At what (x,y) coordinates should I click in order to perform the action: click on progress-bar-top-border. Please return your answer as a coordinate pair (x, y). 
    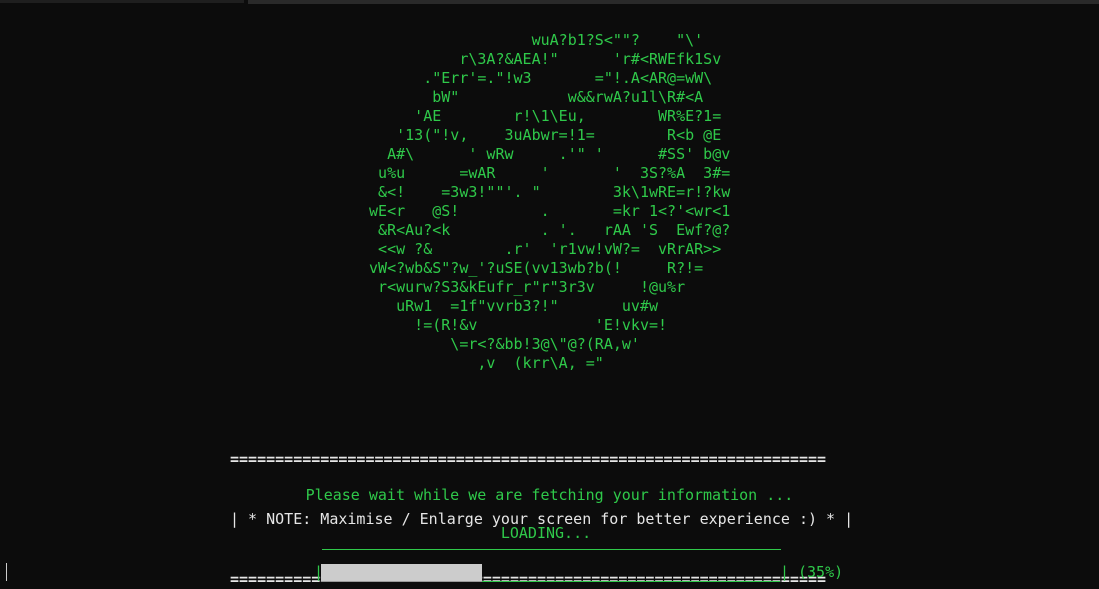
    Looking at the image, I should click on (551, 549).